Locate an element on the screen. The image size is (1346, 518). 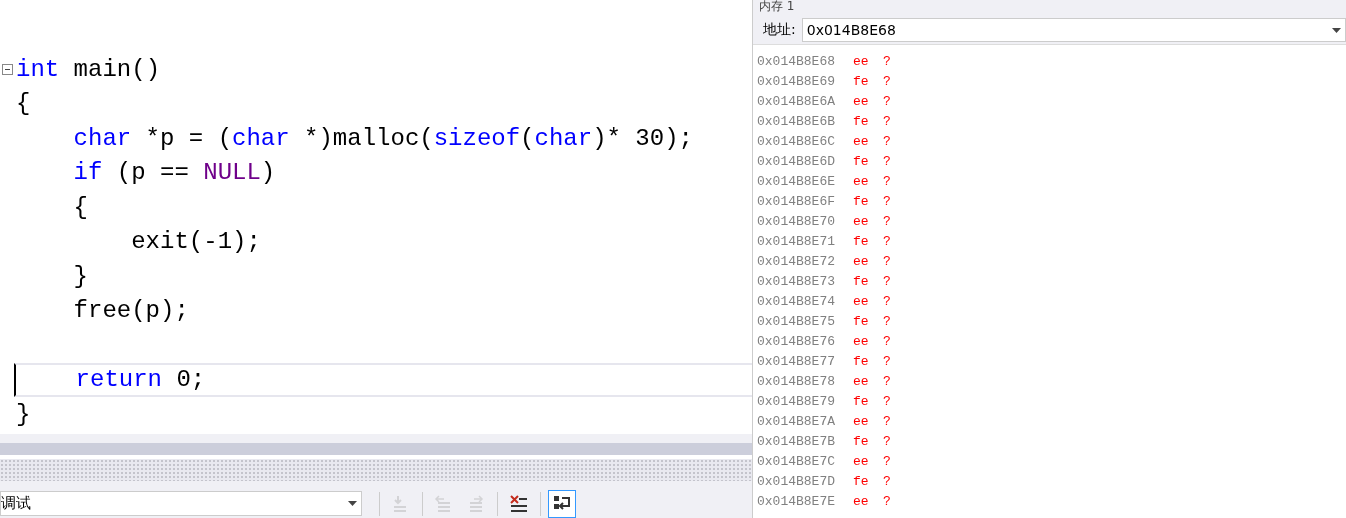
code-line: free(p); is located at coordinates (130, 311).